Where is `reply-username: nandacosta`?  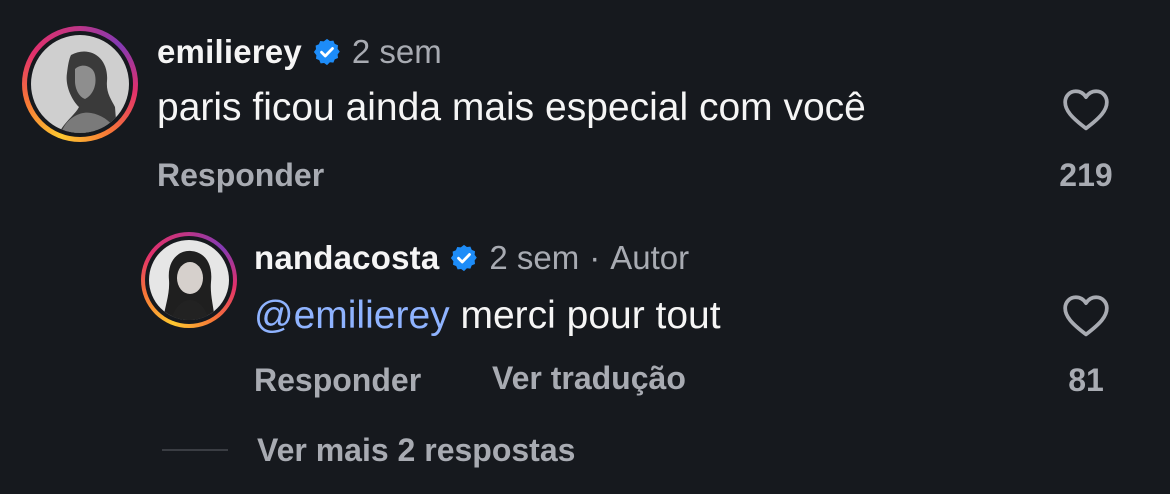
reply-username: nandacosta is located at coordinates (346, 258).